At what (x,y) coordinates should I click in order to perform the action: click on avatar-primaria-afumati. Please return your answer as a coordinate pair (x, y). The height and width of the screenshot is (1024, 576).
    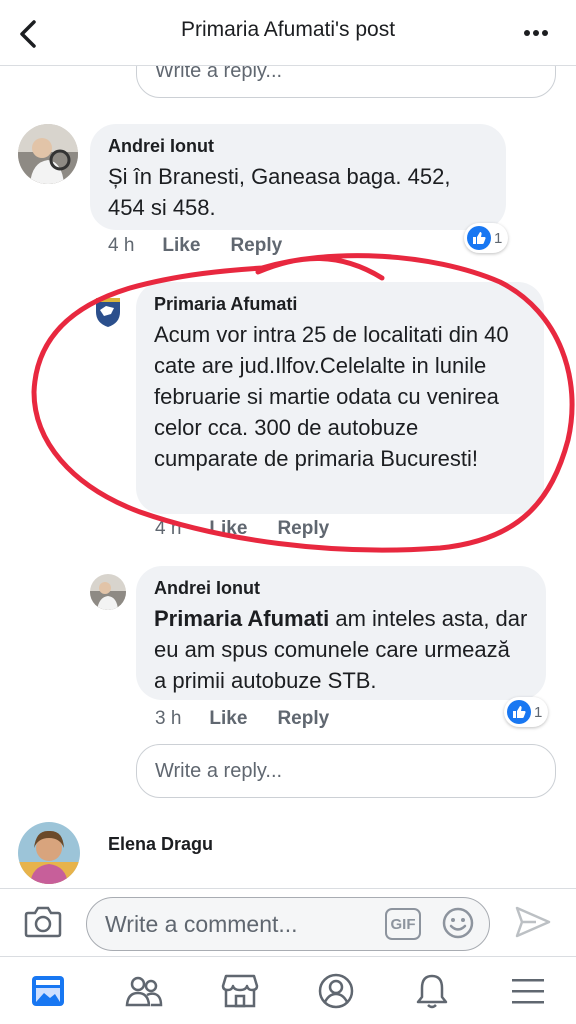
    Looking at the image, I should click on (108, 312).